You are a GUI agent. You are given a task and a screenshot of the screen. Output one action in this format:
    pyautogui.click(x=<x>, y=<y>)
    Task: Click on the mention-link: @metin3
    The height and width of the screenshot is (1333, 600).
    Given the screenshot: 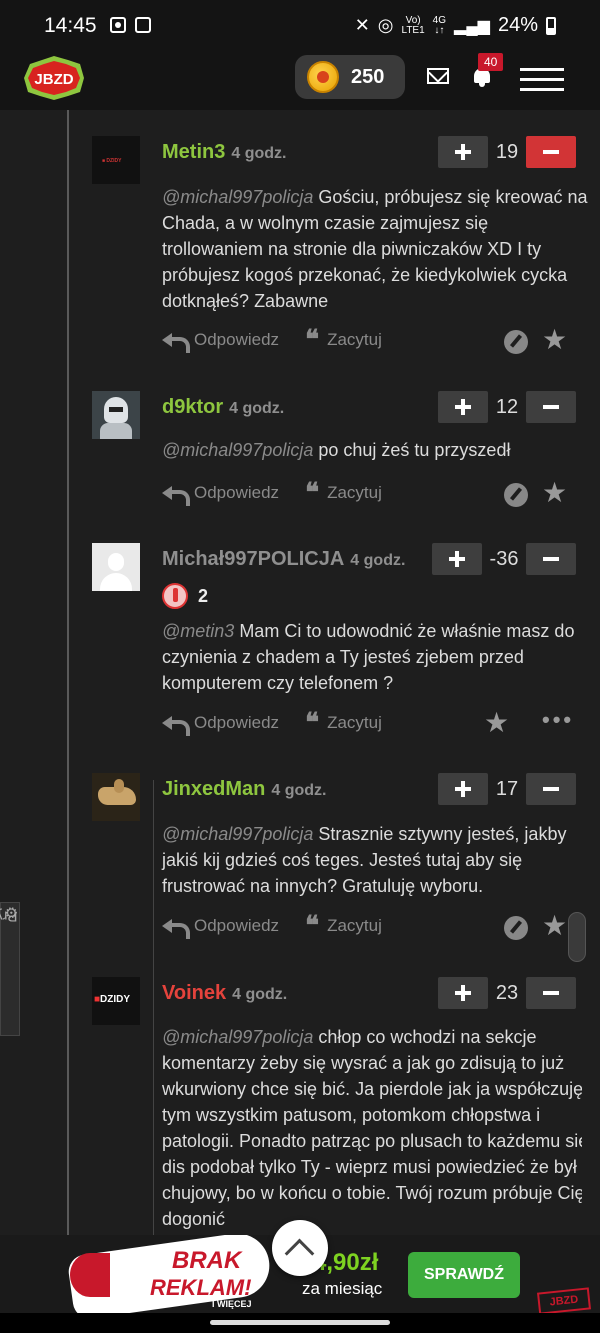 What is the action you would take?
    pyautogui.click(x=198, y=631)
    